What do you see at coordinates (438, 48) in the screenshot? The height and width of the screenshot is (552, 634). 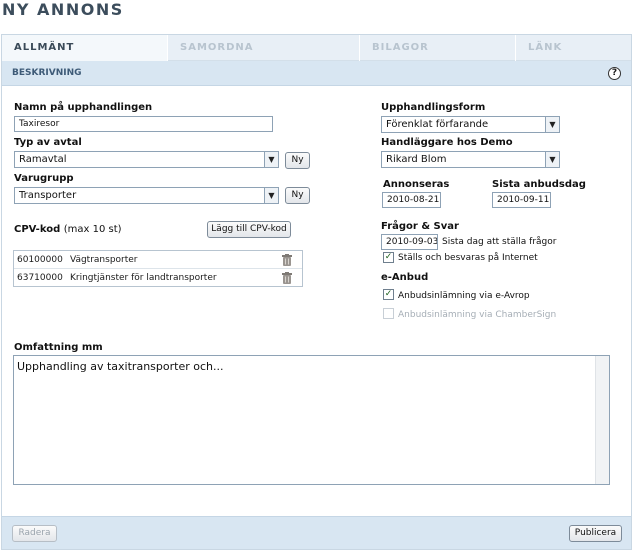 I see `tab-bilagor: BILAGOR` at bounding box center [438, 48].